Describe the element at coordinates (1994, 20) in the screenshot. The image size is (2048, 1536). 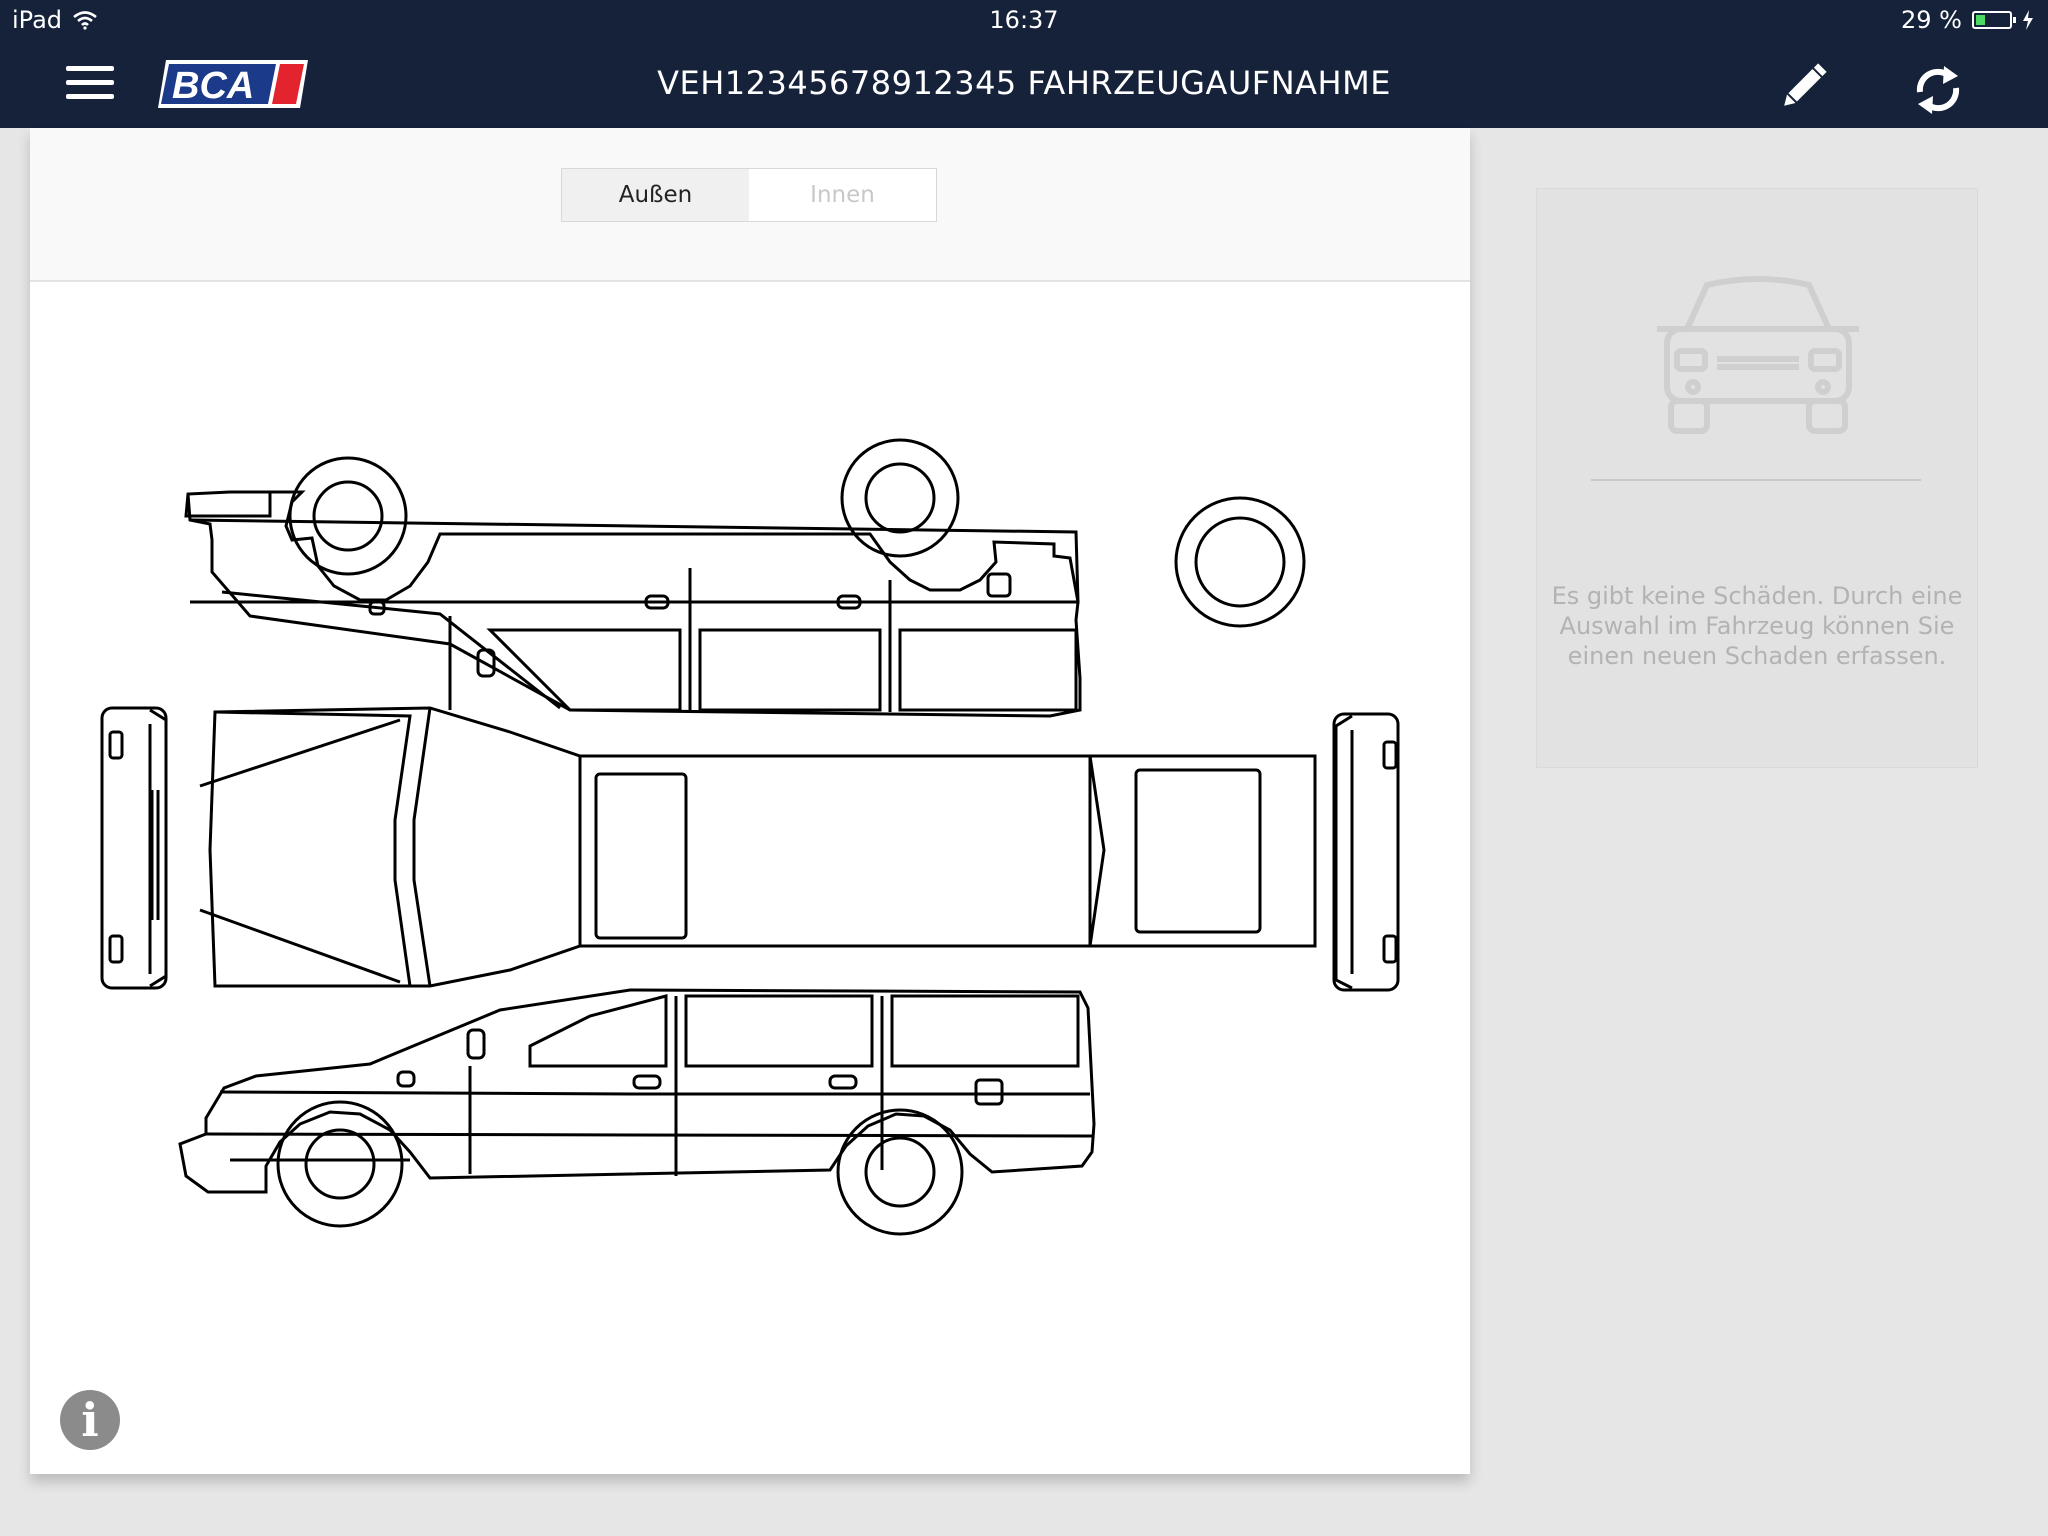
I see `battery-icon` at that location.